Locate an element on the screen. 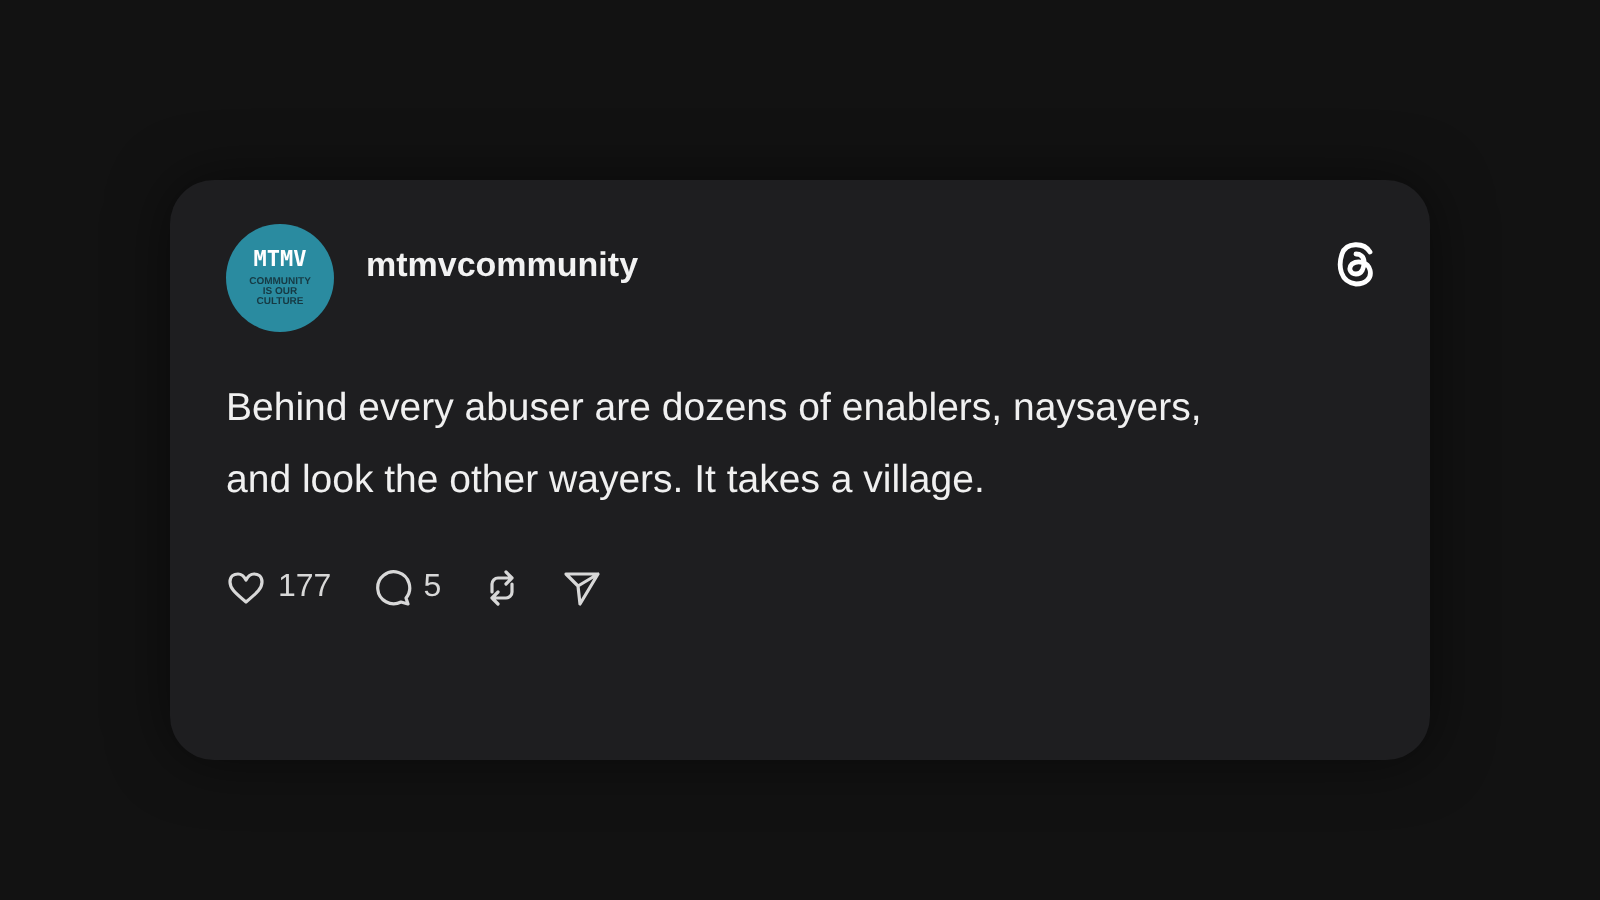 The height and width of the screenshot is (900, 1600). post-text: Behind every abuser are dozens of enablers, naysayers, and look the other wayers. It takes a village. is located at coordinates (715, 445).